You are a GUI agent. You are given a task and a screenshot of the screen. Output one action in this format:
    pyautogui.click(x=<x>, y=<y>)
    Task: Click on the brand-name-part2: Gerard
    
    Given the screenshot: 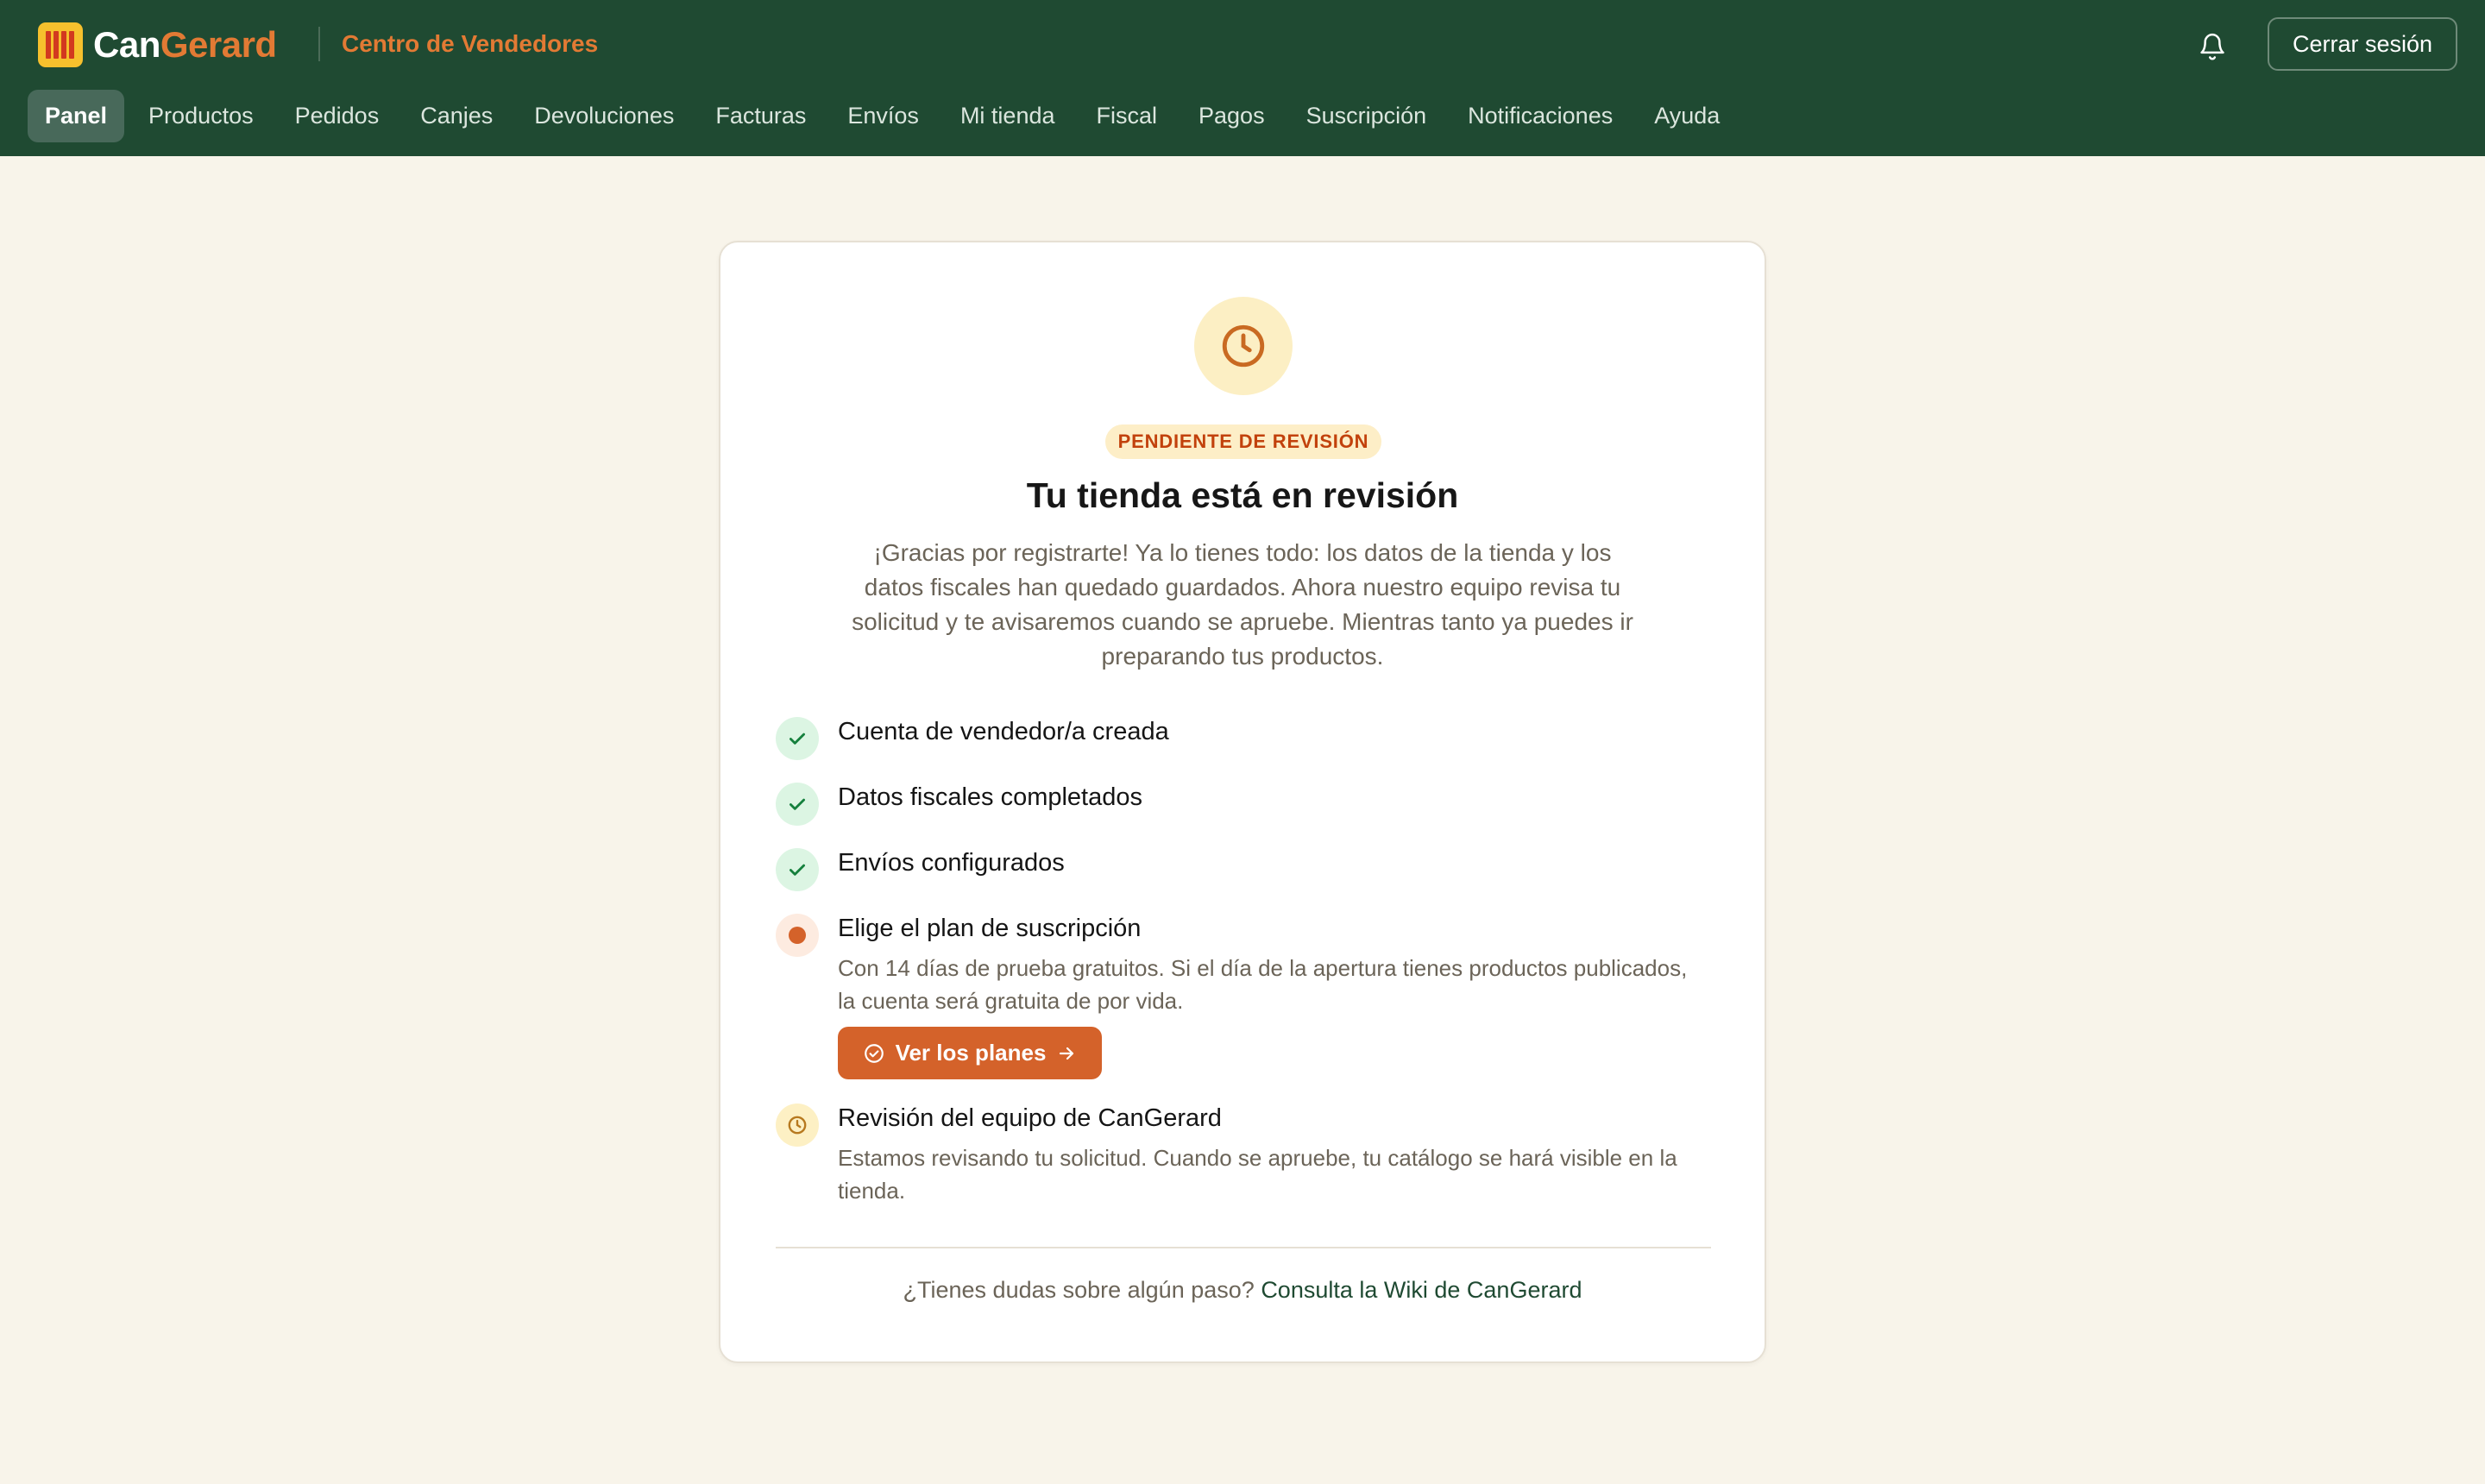 What is the action you would take?
    pyautogui.click(x=218, y=44)
    